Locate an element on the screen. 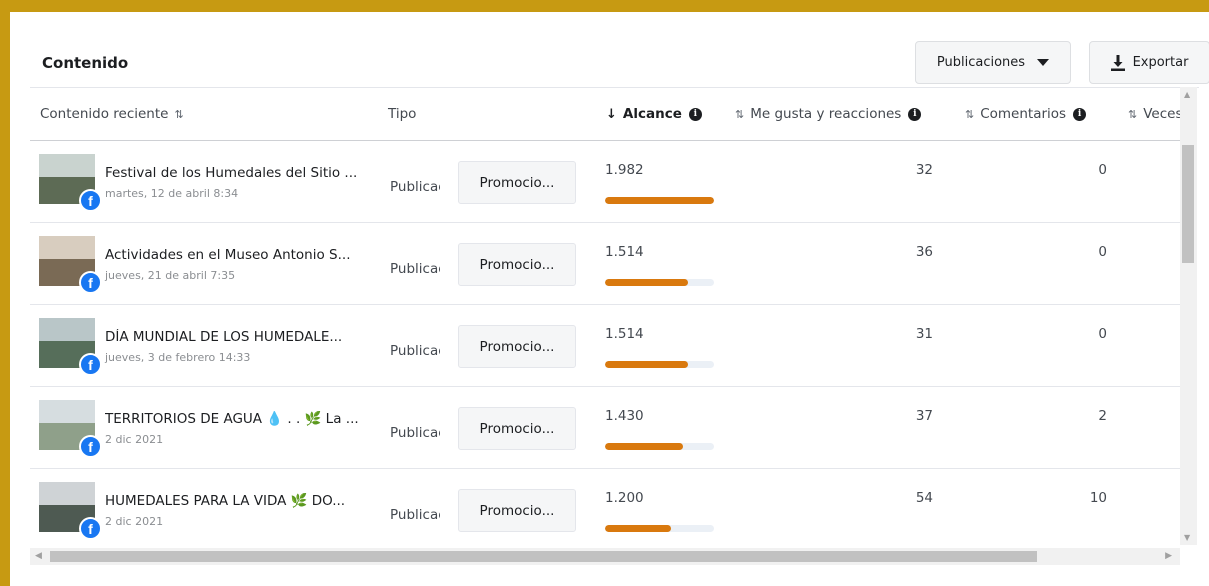  column-header-alcance: ↓ Alcance i is located at coordinates (654, 114).